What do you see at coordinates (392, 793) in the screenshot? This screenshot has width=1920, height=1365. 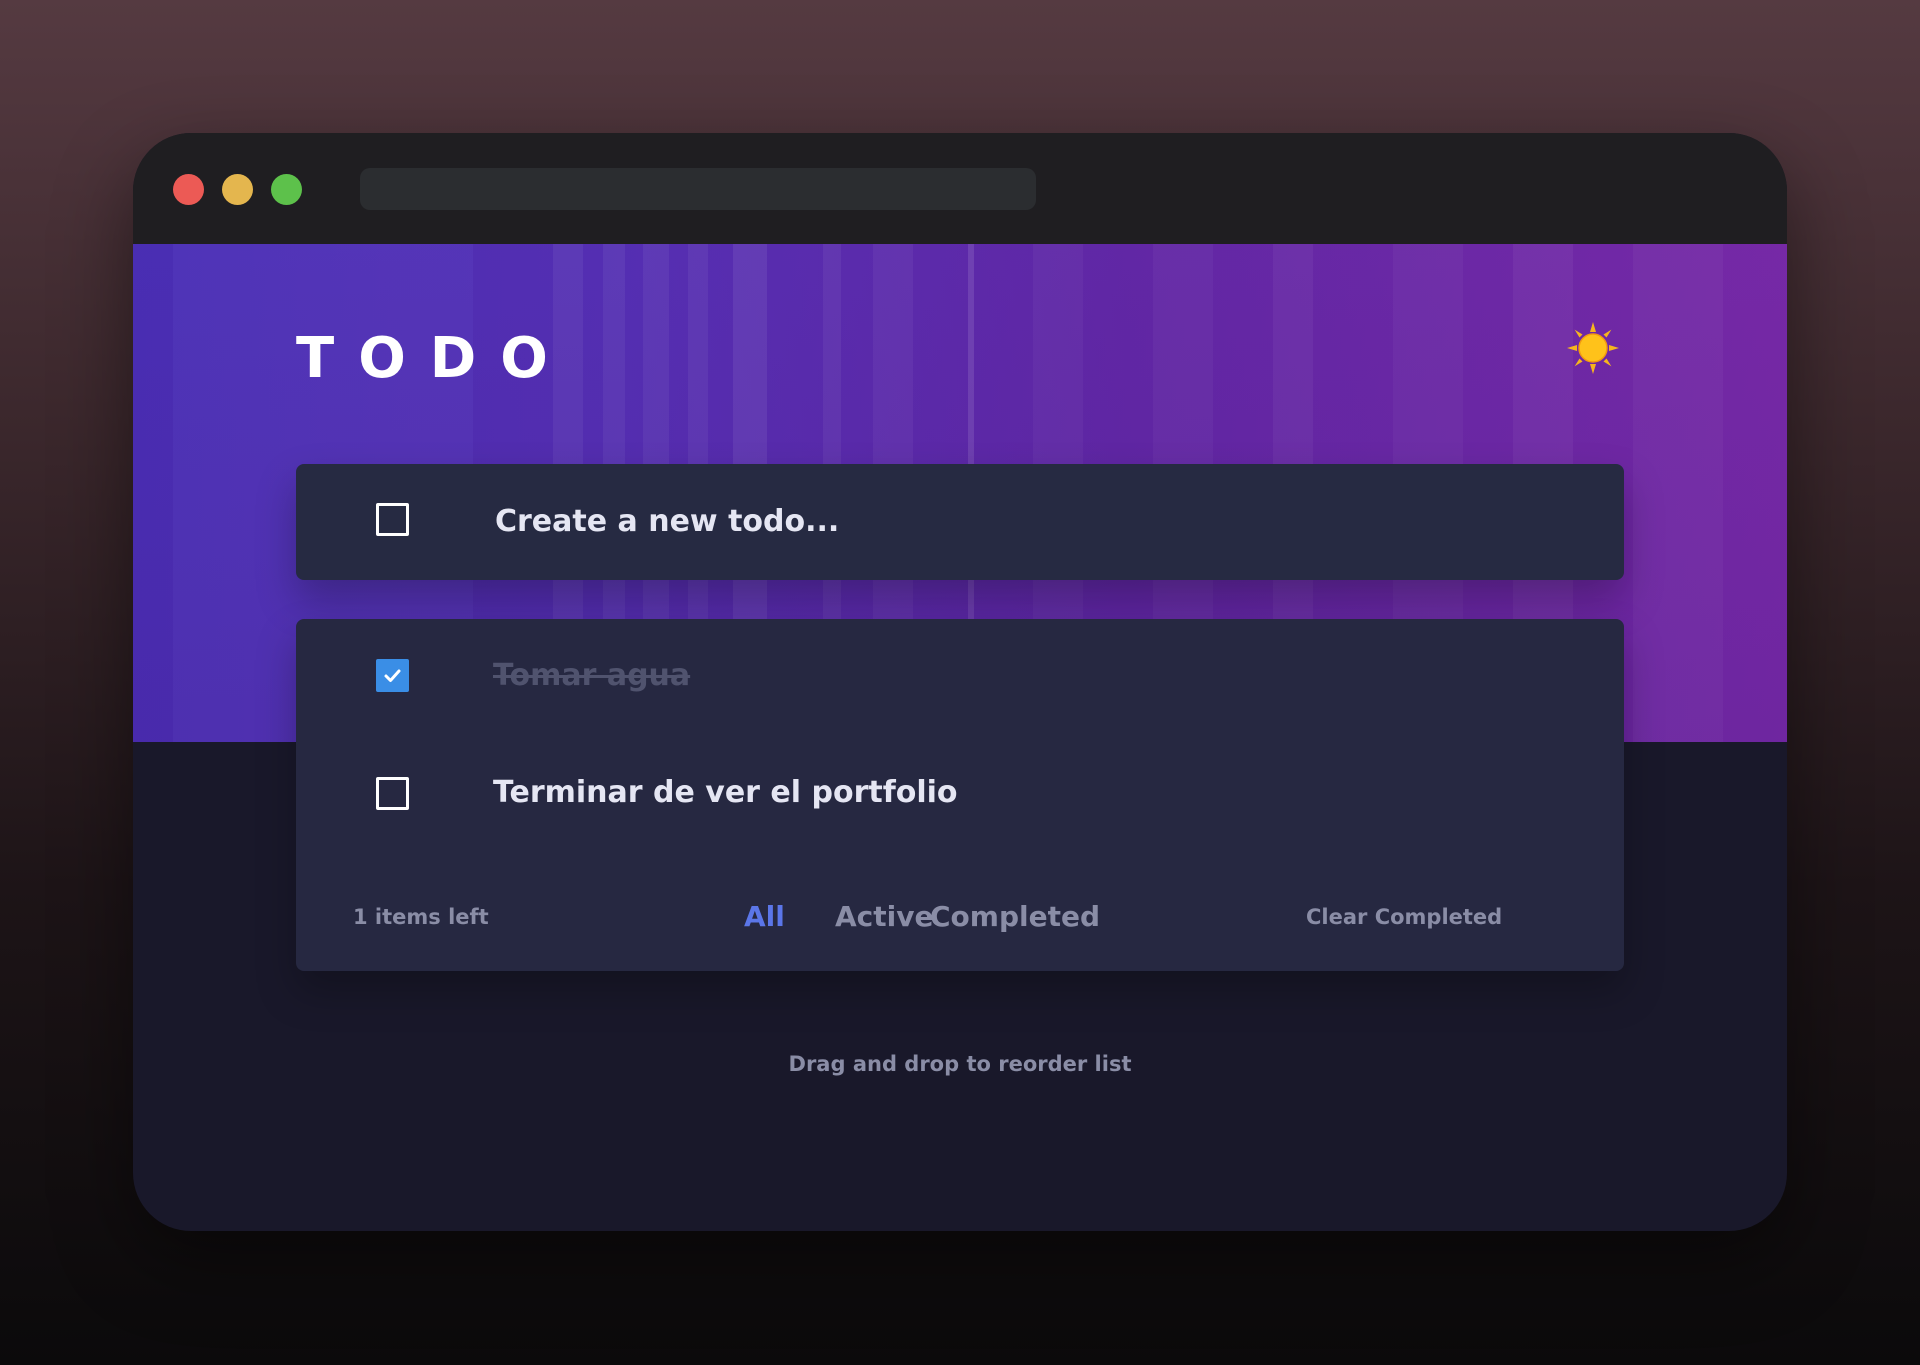 I see `todo-checkbox` at bounding box center [392, 793].